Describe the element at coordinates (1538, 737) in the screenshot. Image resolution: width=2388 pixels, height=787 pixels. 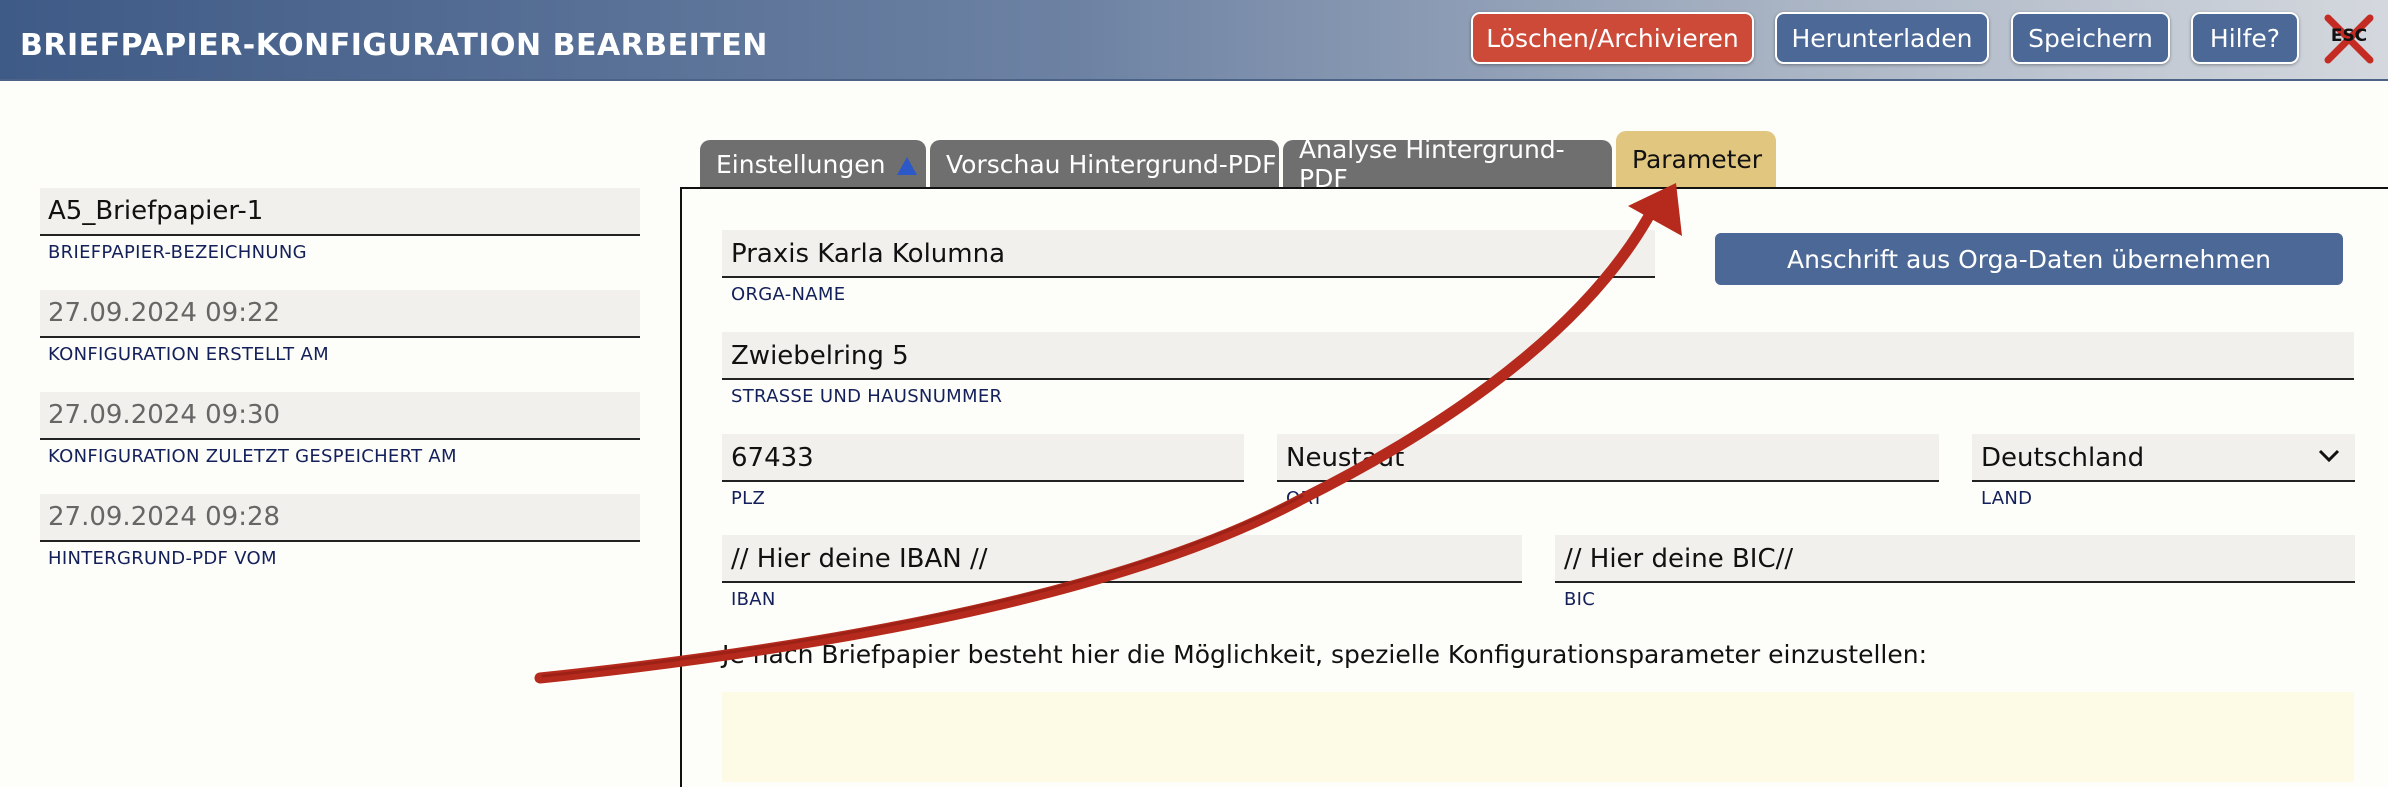
I see `config-parameter-area` at that location.